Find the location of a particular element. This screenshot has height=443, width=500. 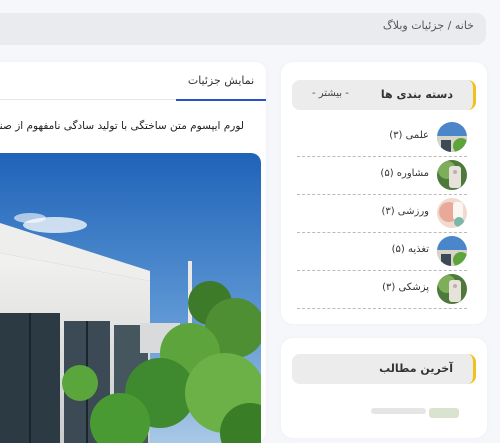

recent-posts-header: آخرین مطالب is located at coordinates (384, 369).